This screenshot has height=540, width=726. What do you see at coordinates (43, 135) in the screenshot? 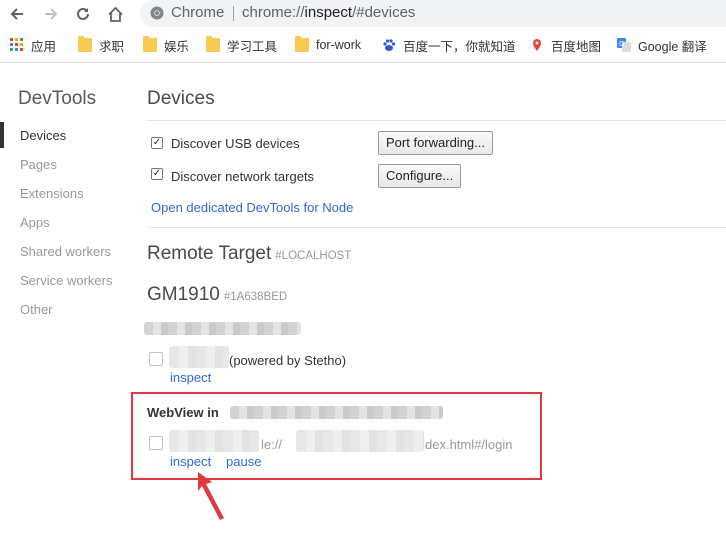
I see `sidebar-item-devices: Devices` at bounding box center [43, 135].